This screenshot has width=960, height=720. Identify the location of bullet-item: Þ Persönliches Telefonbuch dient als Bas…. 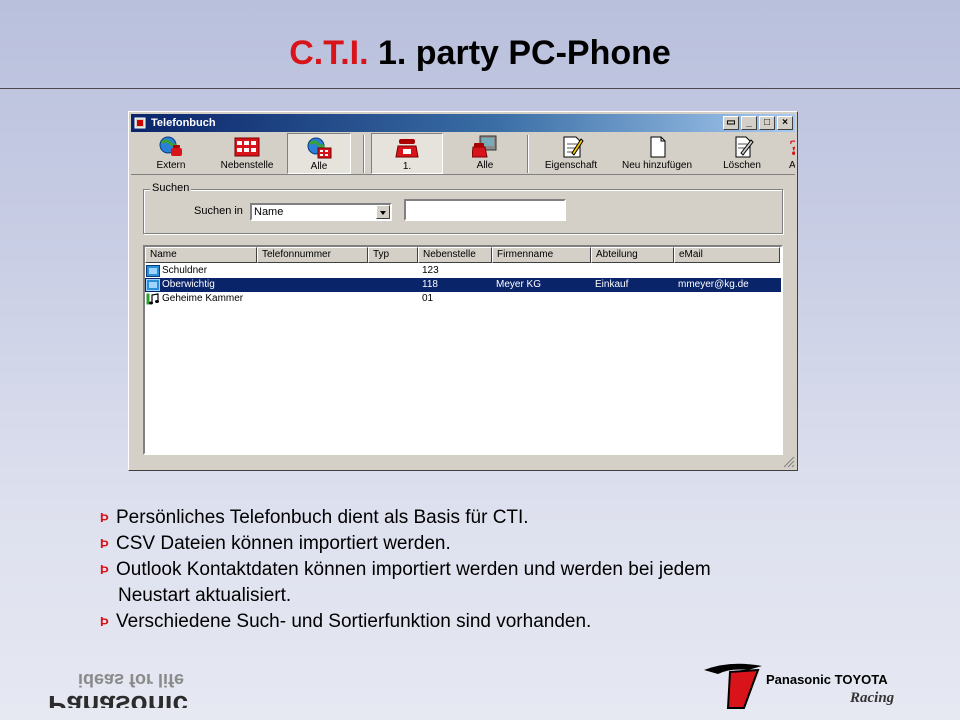
(500, 518).